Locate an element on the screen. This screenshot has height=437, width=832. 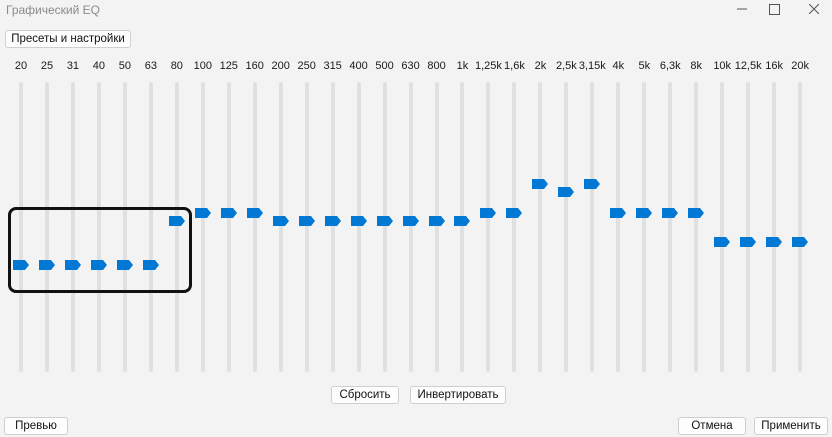
band-label: 16k is located at coordinates (774, 66).